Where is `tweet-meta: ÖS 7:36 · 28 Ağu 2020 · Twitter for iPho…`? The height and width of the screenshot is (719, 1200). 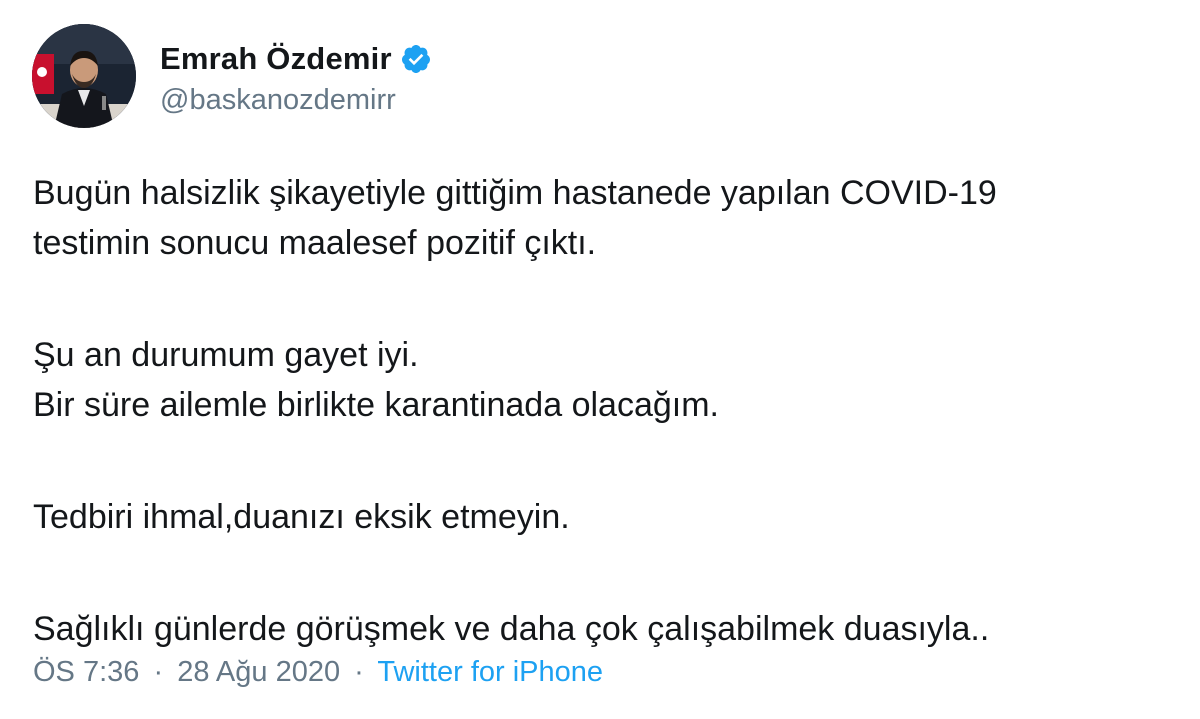
tweet-meta: ÖS 7:36 · 28 Ağu 2020 · Twitter for iPho… is located at coordinates (318, 672).